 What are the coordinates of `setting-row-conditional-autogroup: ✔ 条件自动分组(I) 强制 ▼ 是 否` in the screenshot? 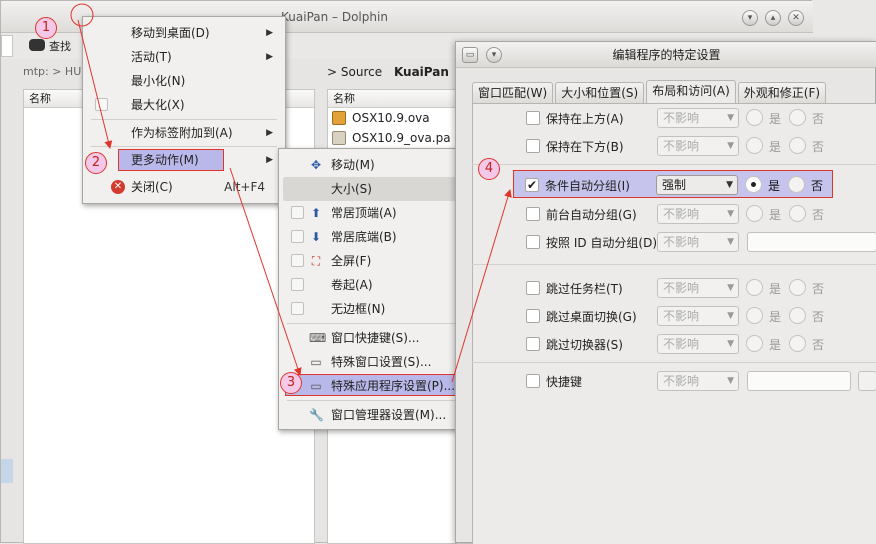 It's located at (673, 184).